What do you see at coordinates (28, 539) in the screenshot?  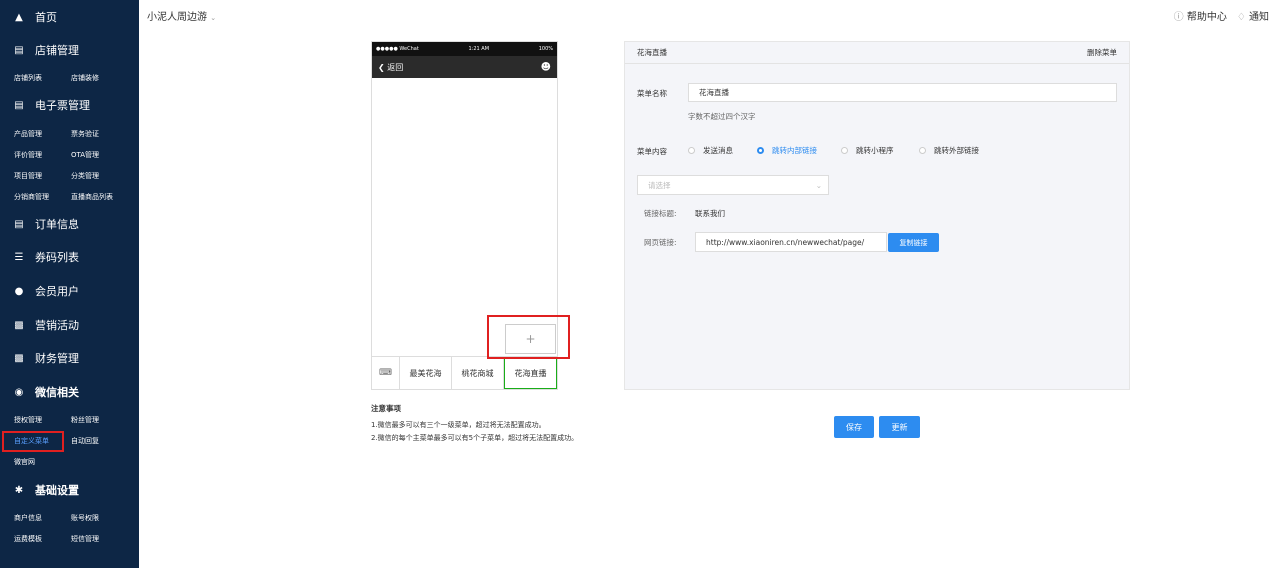 I see `sidebar-item-freight: 运费模板` at bounding box center [28, 539].